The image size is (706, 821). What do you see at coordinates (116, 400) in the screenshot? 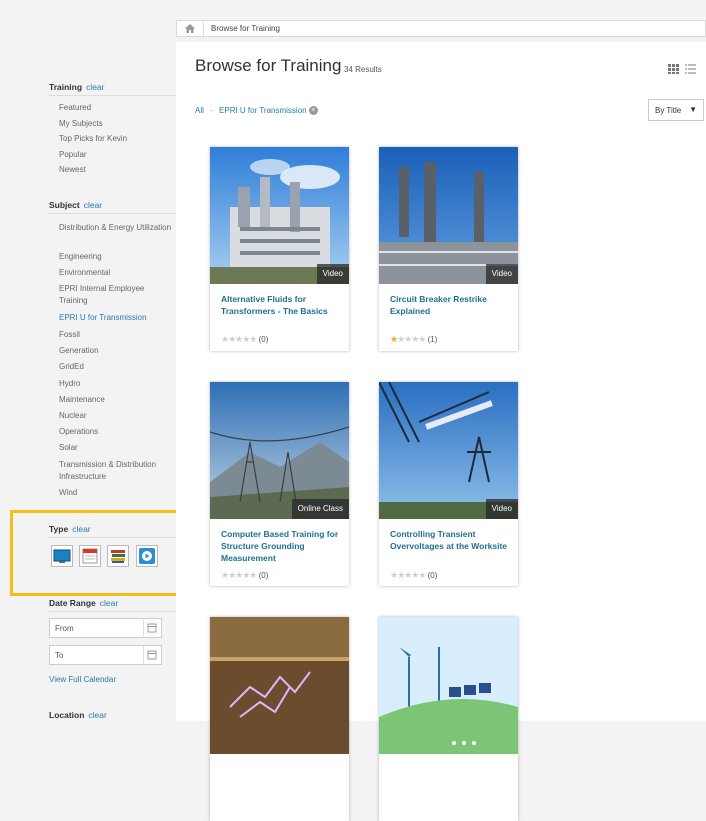
I see `subject-item: Maintenance` at bounding box center [116, 400].